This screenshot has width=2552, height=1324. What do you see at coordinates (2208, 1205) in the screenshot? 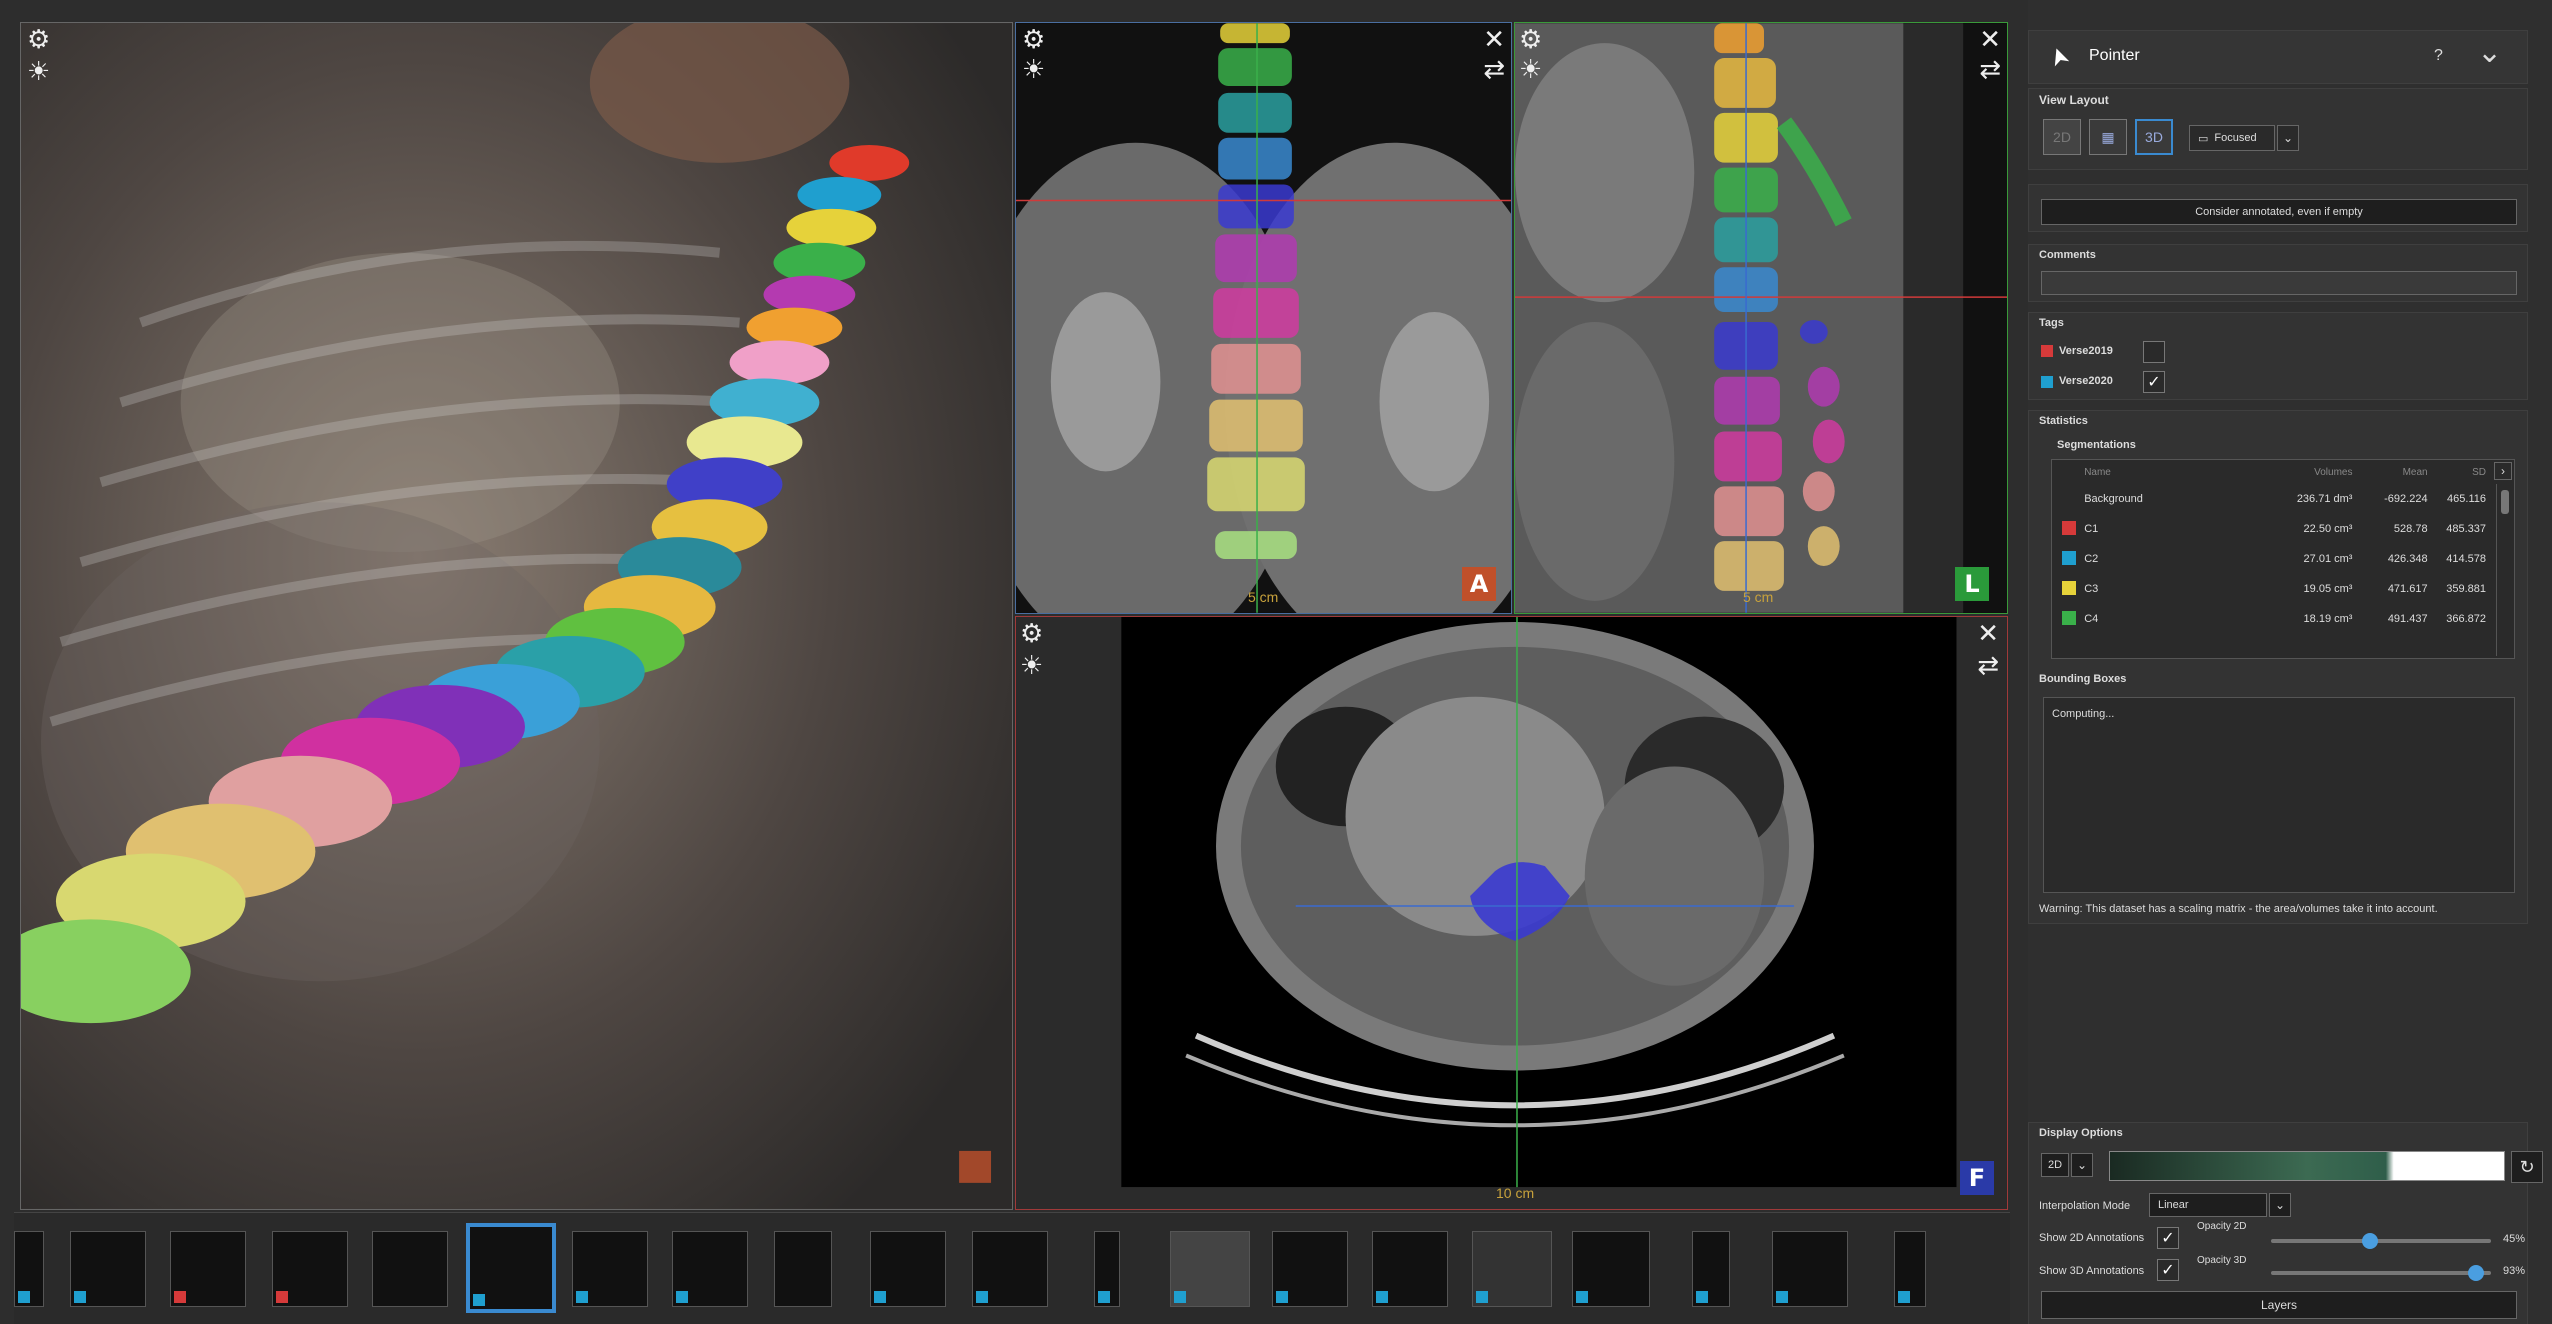
I see `interpolation-mode-select: Linear` at bounding box center [2208, 1205].